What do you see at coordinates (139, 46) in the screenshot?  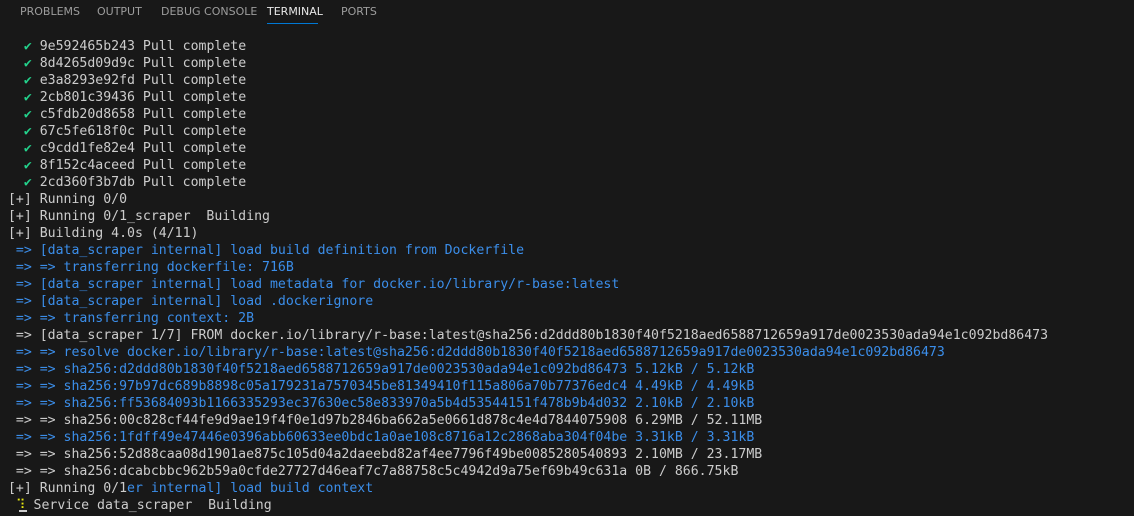 I see `terminal-text: 9e592465b243 Pull complete` at bounding box center [139, 46].